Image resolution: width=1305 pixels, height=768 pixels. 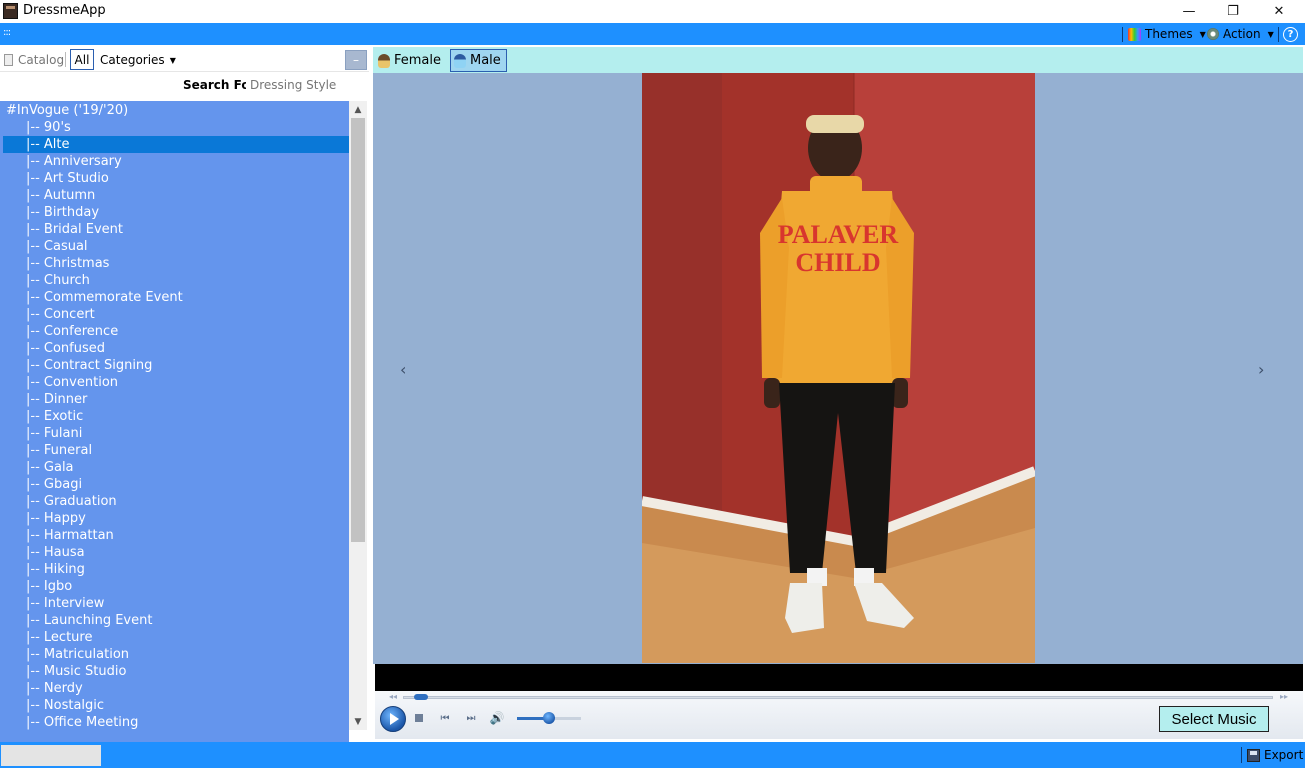 I want to click on tree-item: |-- Art Studio, so click(x=174, y=178).